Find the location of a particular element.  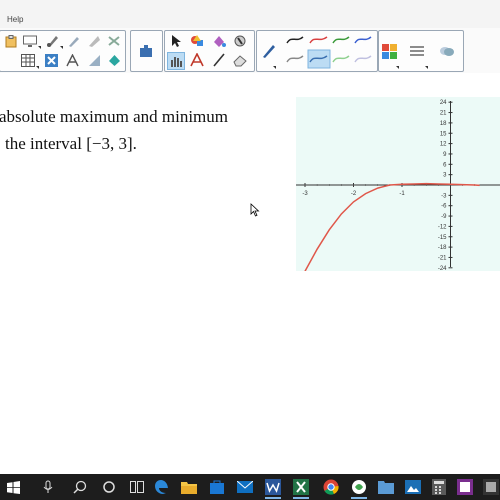

table-icon is located at coordinates (28, 60).